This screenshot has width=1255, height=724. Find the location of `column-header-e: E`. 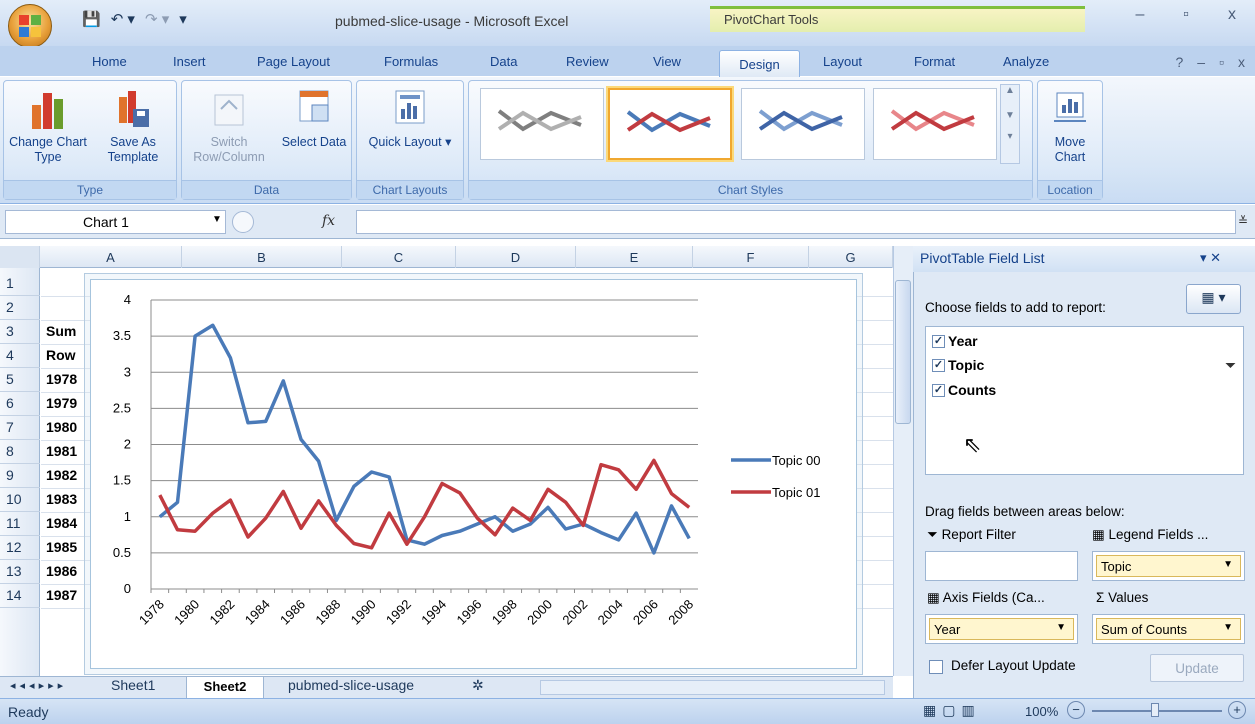

column-header-e: E is located at coordinates (634, 257).